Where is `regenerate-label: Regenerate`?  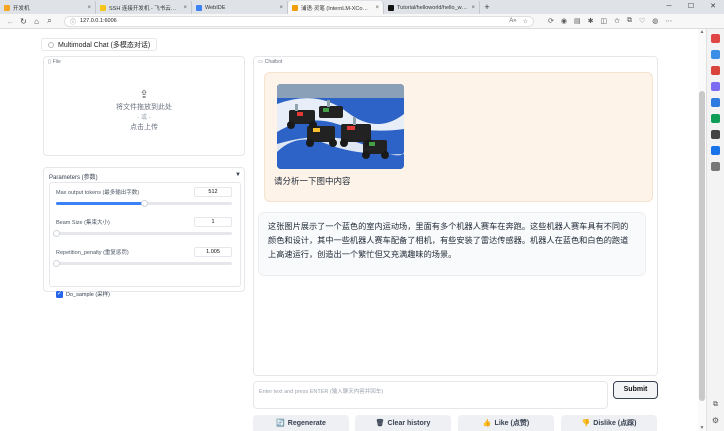 regenerate-label: Regenerate is located at coordinates (306, 423).